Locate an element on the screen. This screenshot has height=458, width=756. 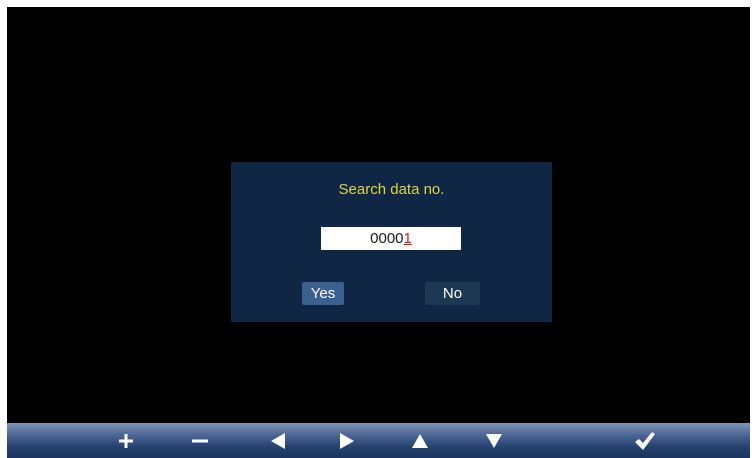
bottom-toolbar is located at coordinates (378, 440).